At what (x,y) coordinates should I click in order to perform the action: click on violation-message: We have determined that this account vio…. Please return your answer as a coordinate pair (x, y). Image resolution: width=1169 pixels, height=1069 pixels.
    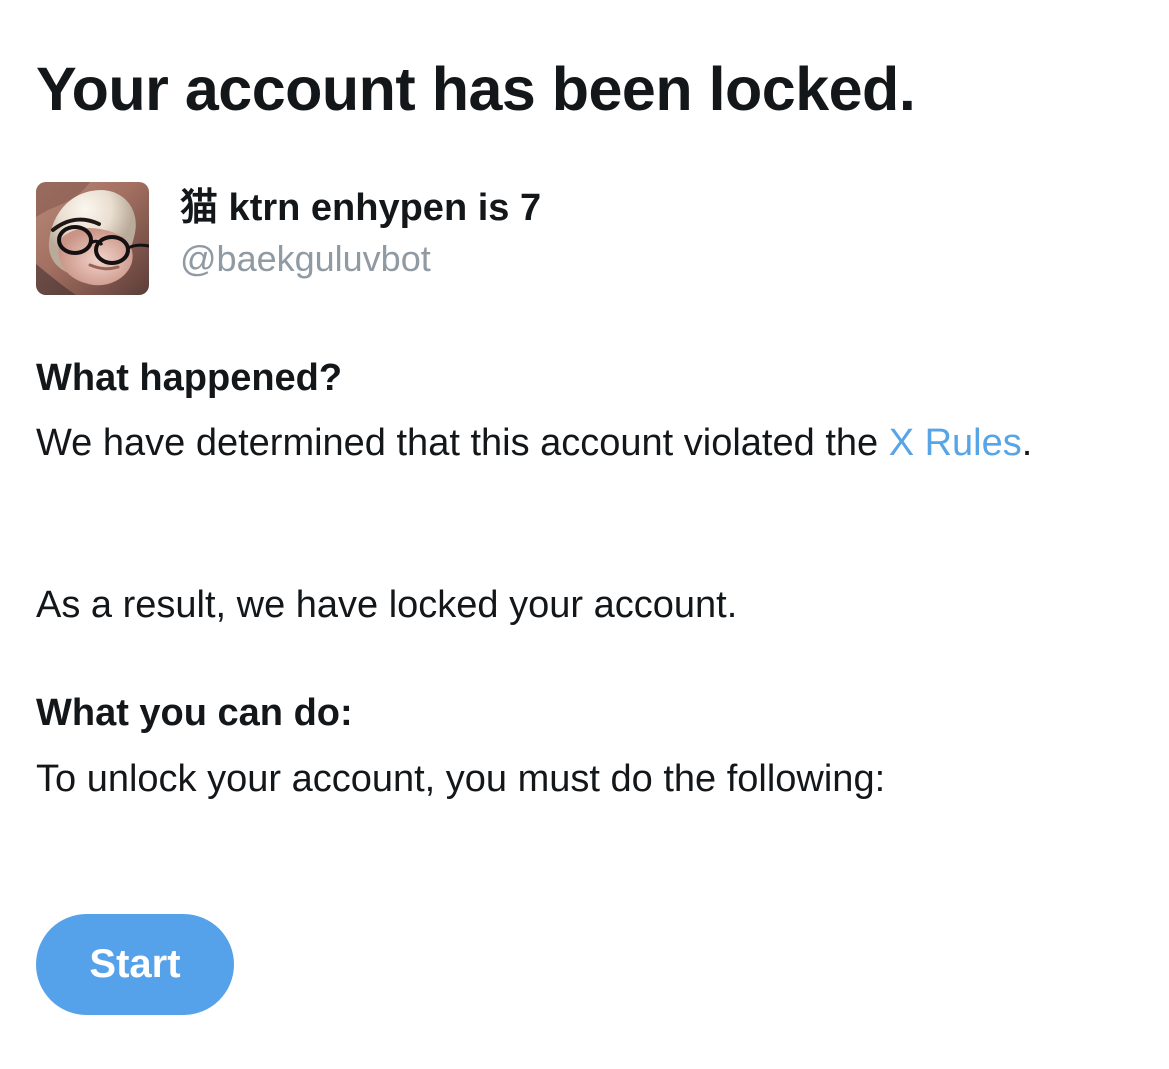
    Looking at the image, I should click on (551, 443).